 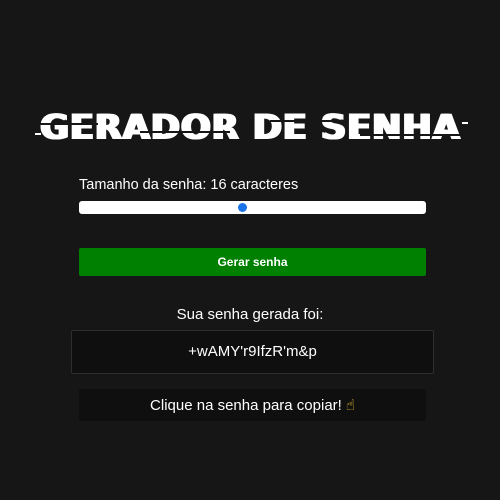 I want to click on page-title: GERADOR DE SENHA, so click(x=250, y=128).